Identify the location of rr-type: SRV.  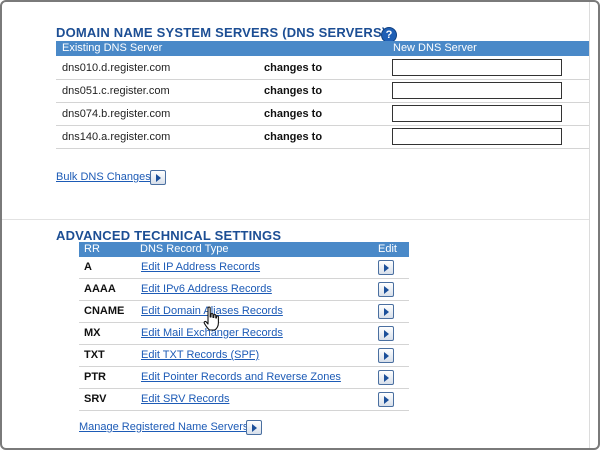
(95, 399).